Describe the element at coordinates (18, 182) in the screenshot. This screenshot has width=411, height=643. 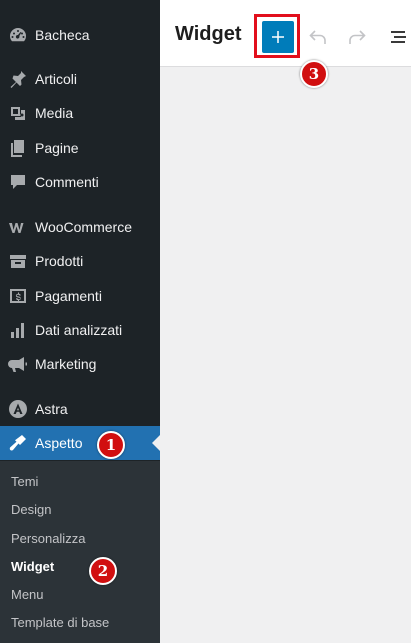
I see `comments-icon` at that location.